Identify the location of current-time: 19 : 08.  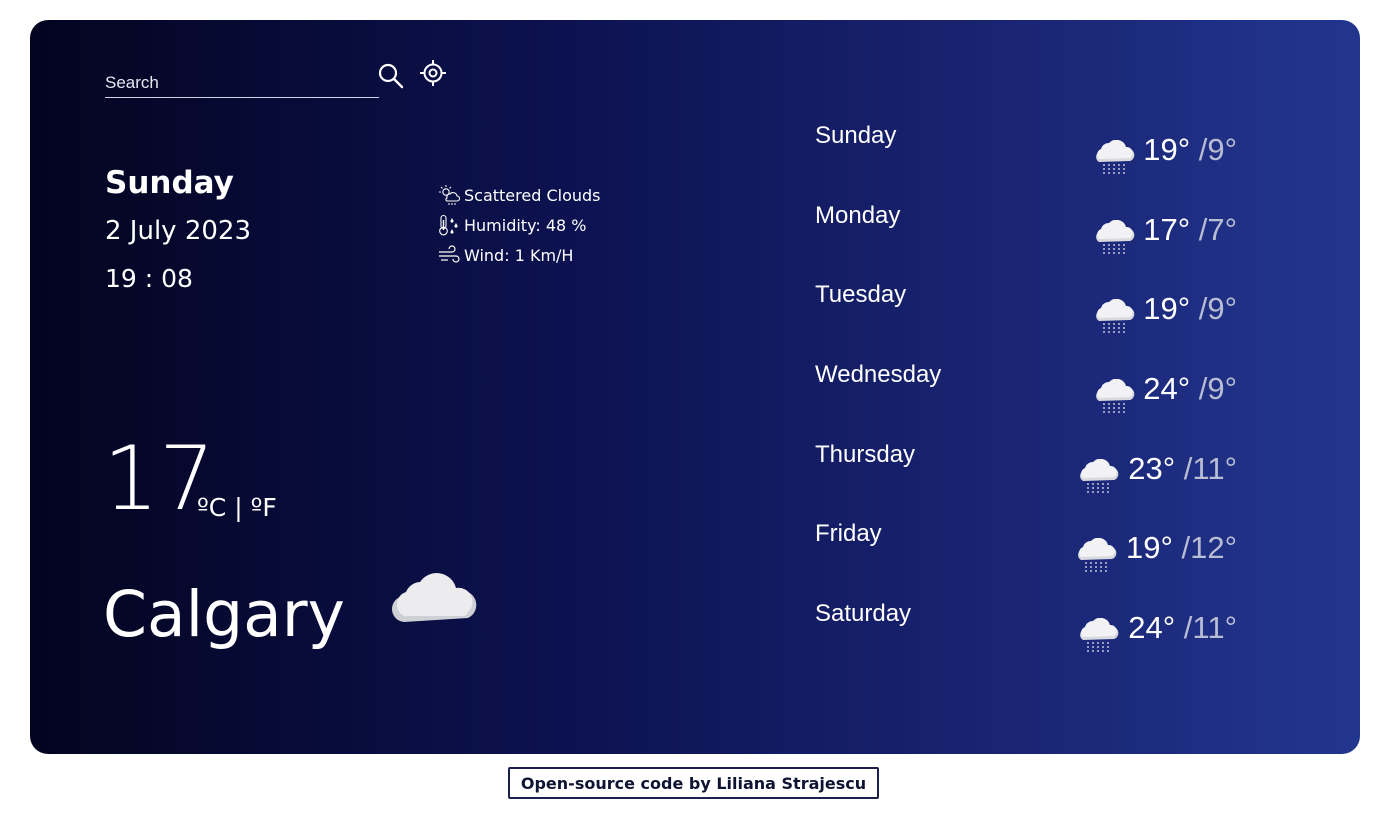
(149, 278).